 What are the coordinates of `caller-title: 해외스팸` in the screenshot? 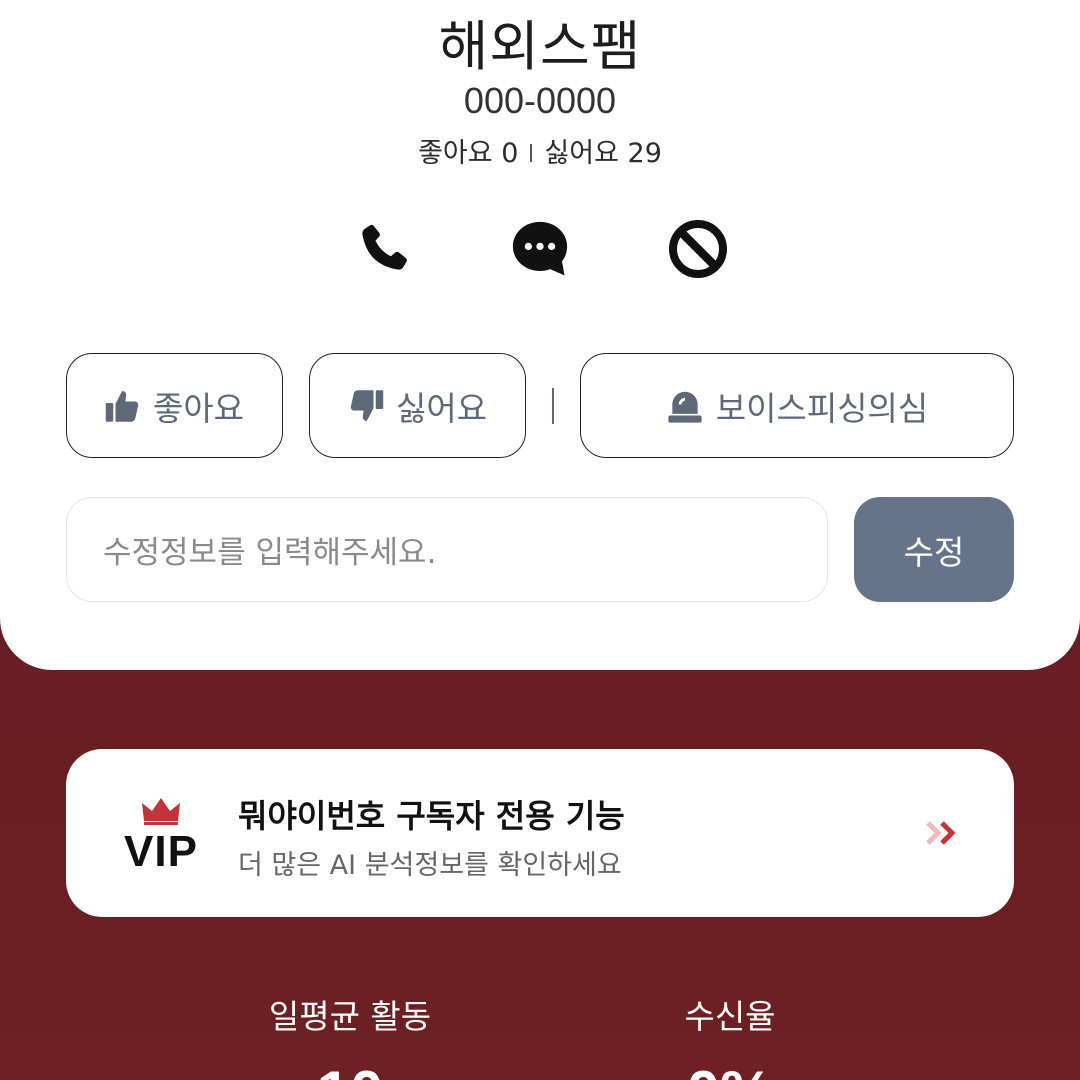 It's located at (540, 46).